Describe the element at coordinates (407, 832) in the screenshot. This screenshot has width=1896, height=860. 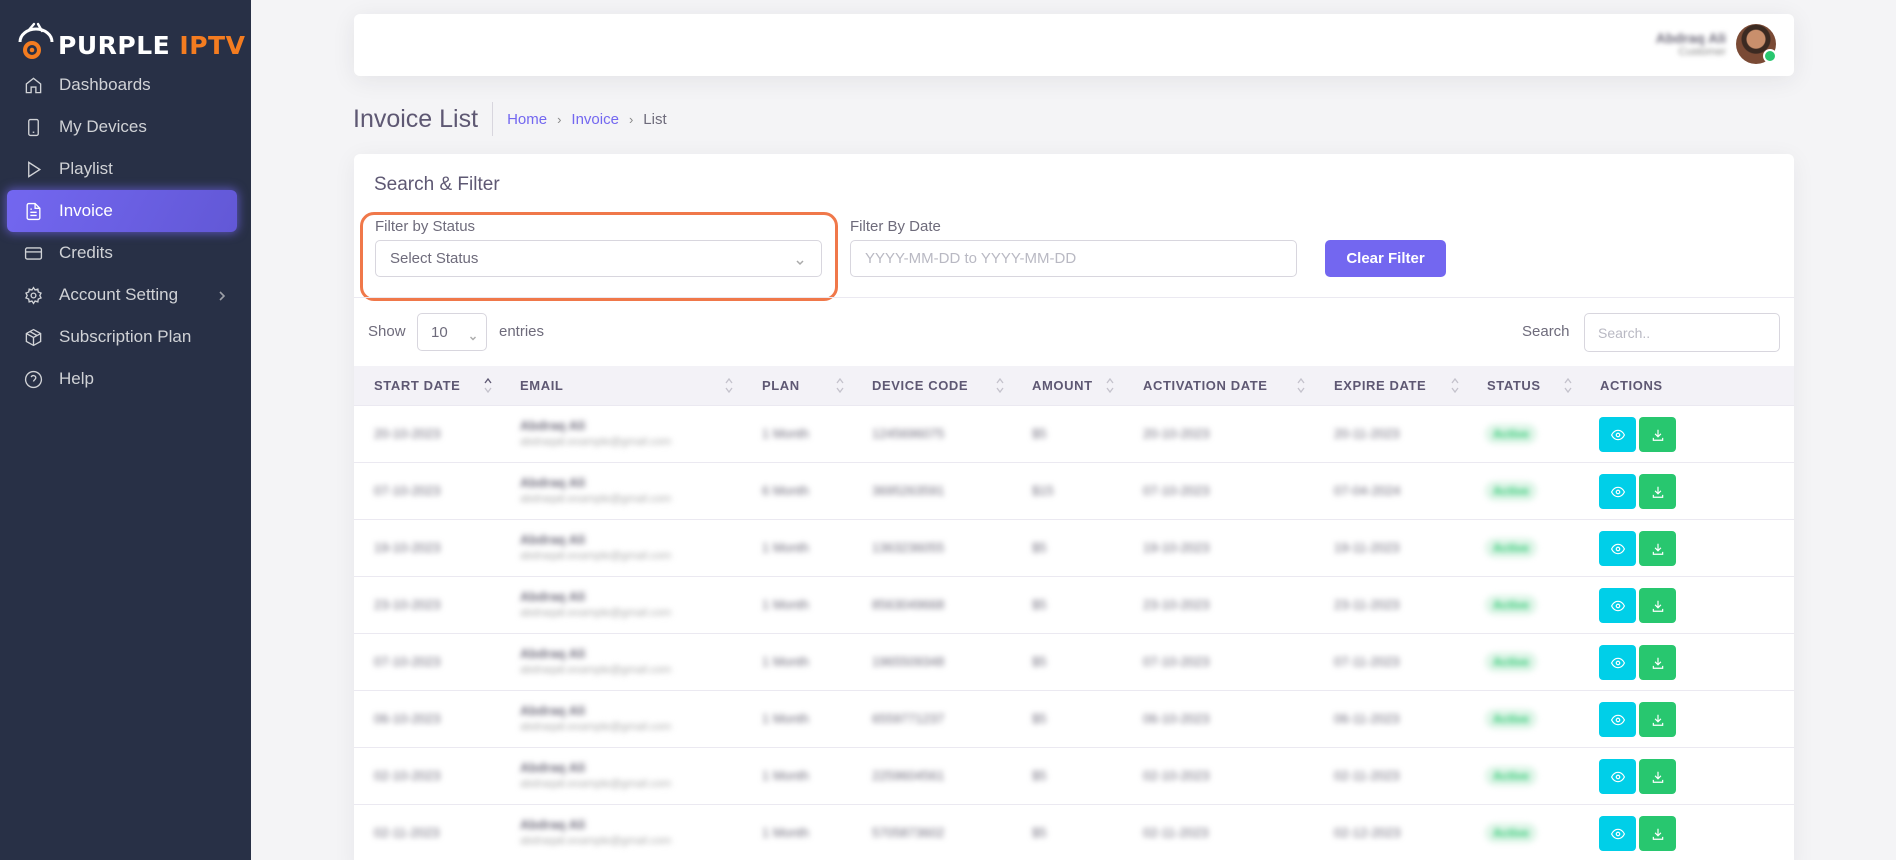
I see `cell-start-date: 02-11-2023` at that location.